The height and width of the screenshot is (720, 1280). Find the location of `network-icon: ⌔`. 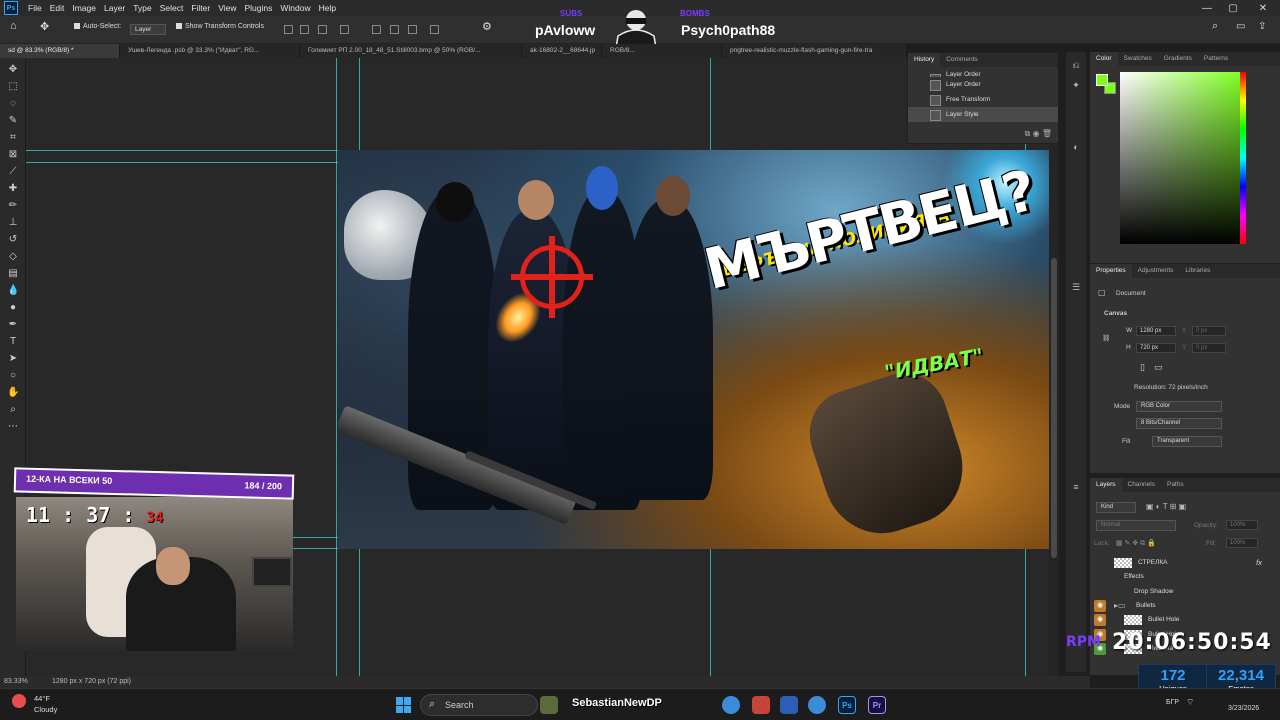

network-icon: ⌔ is located at coordinates (1190, 702).